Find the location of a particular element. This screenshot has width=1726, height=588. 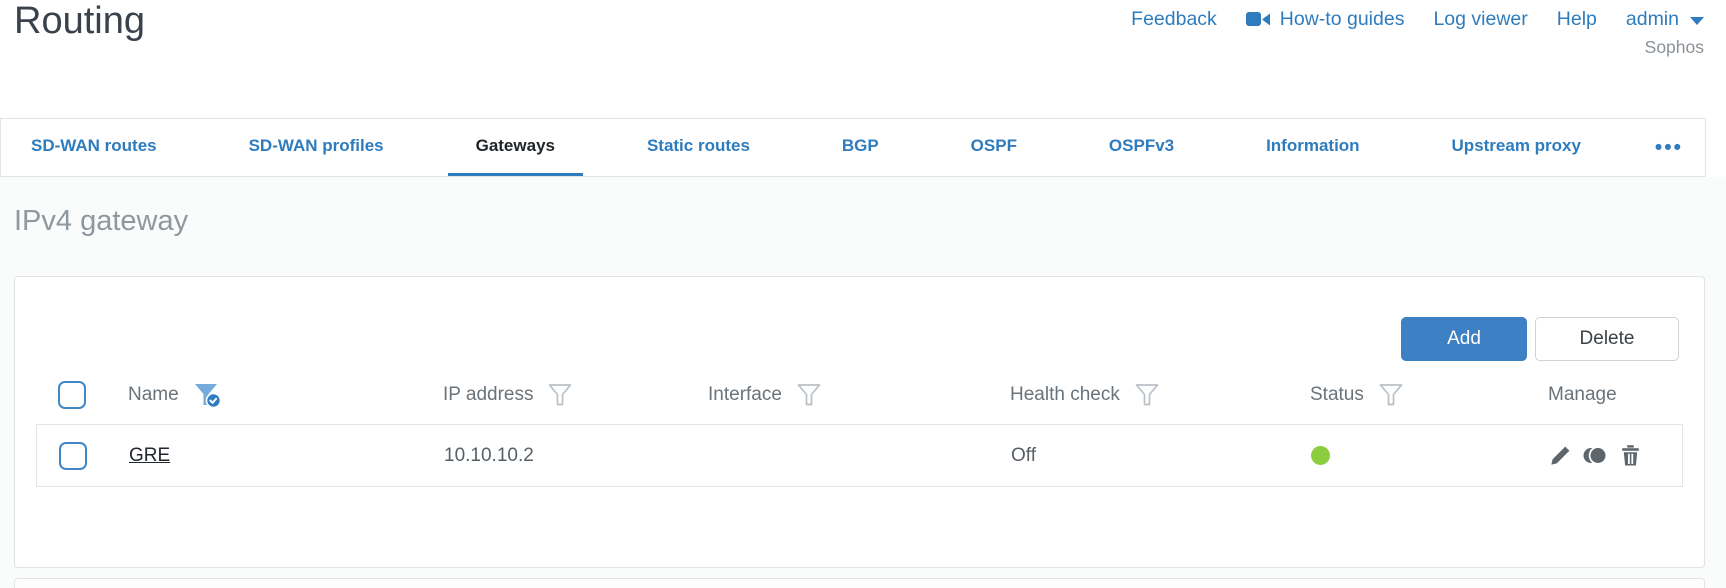

tab-overflow-button: ••• is located at coordinates (1669, 148).